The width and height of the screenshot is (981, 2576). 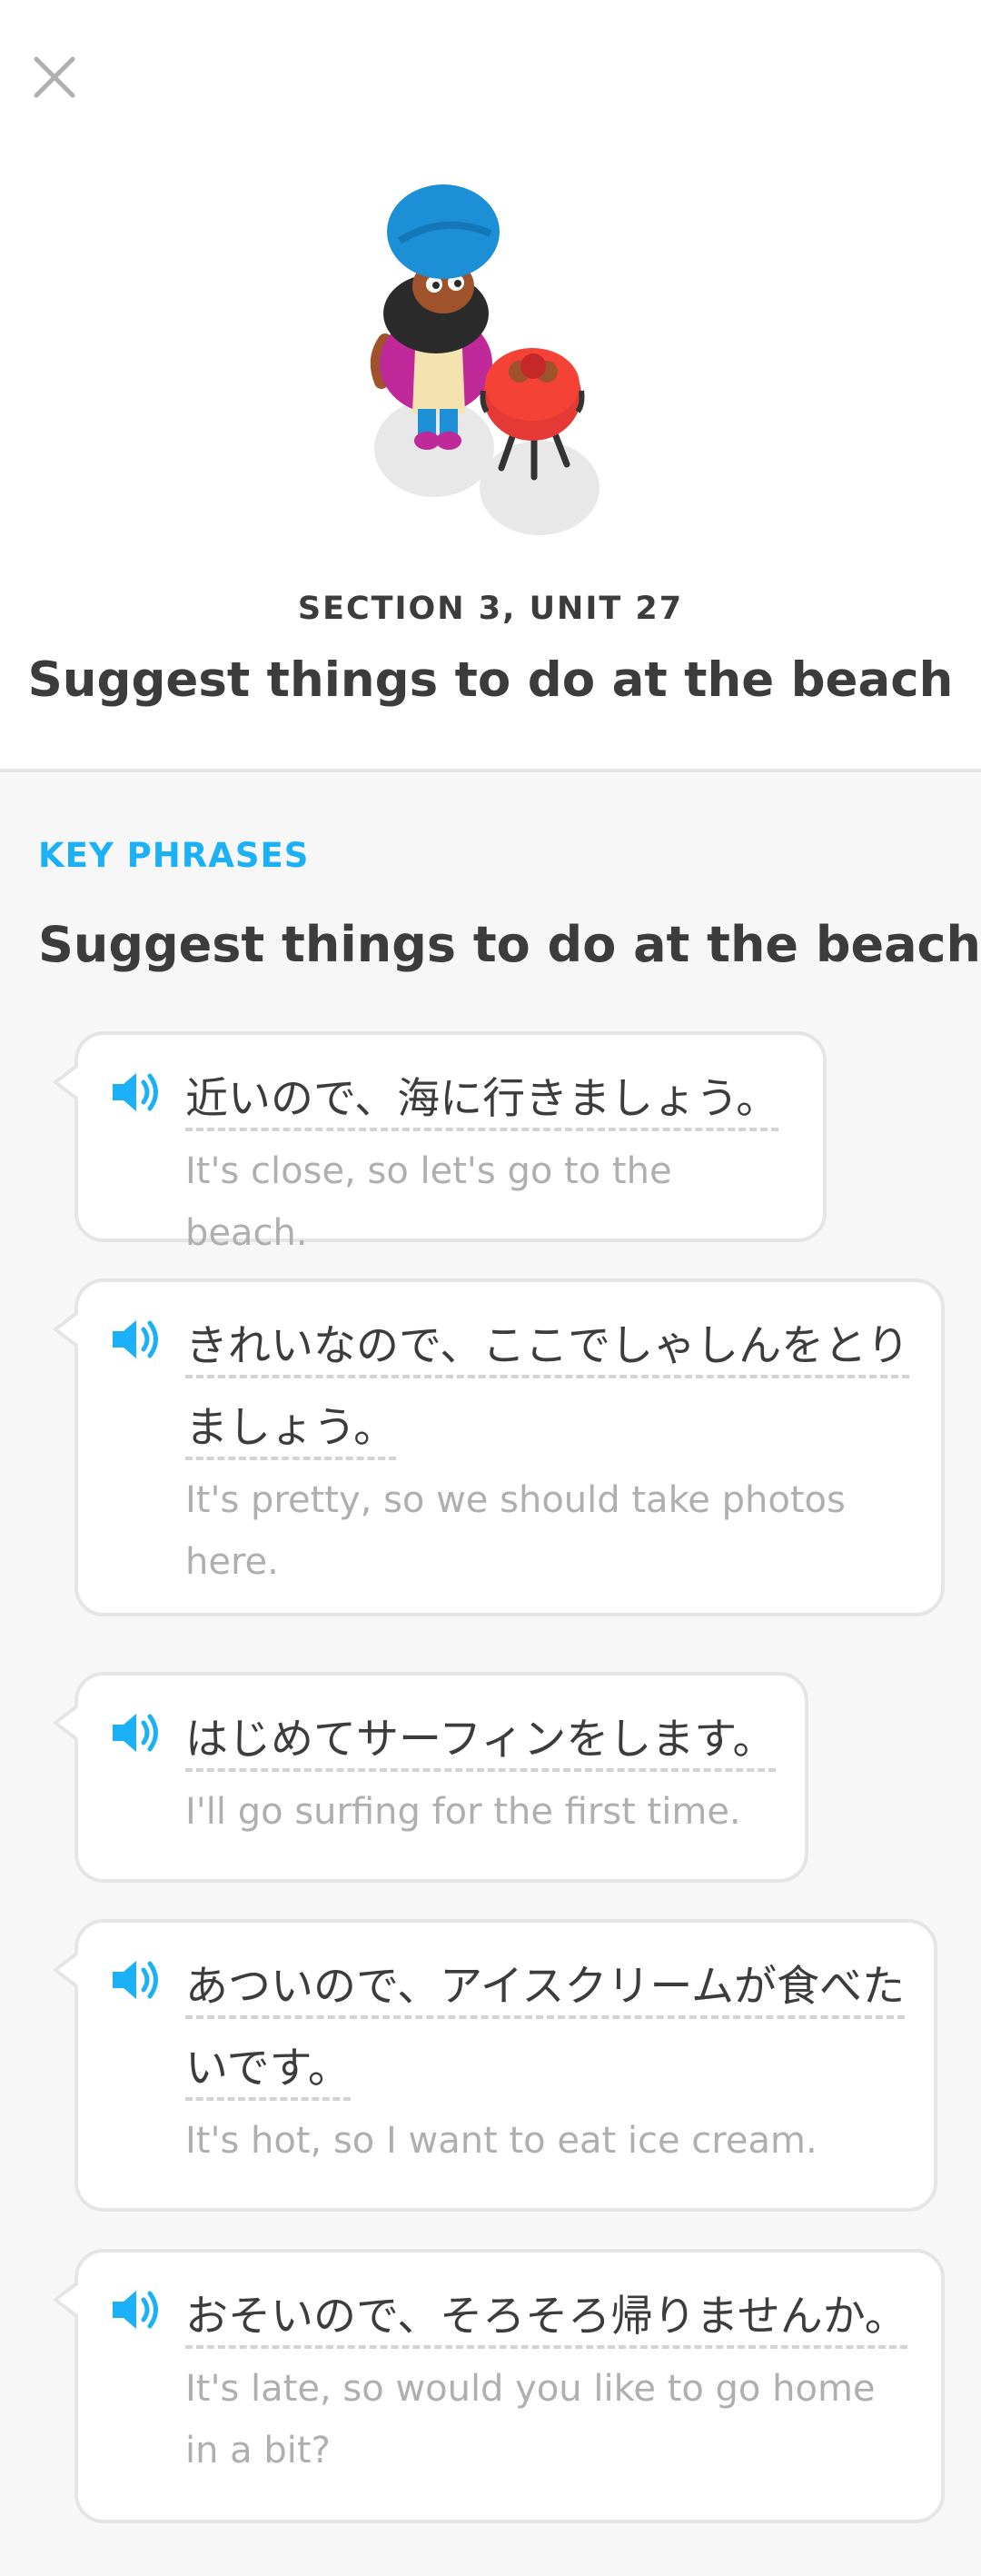 I want to click on phrase-translation: It's close, so let's go to the beach., so click(x=429, y=1202).